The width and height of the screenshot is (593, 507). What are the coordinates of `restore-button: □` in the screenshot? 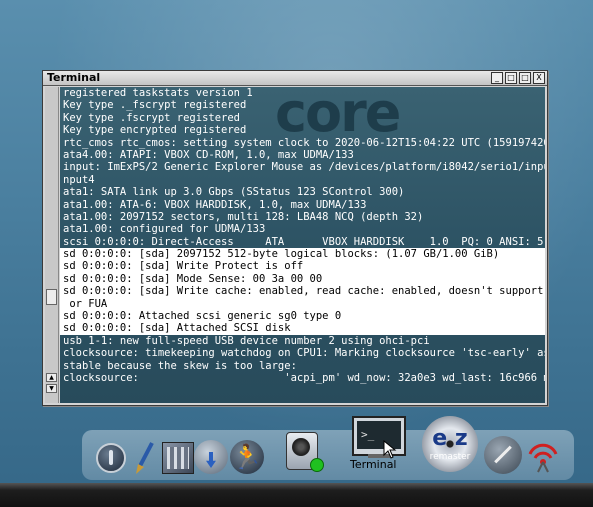 It's located at (511, 78).